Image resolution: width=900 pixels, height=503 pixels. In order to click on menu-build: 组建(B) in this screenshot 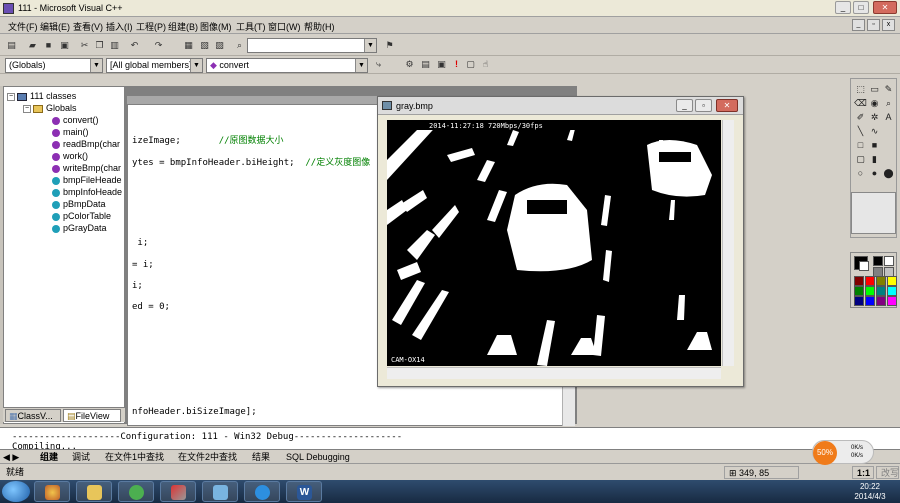, I will do `click(183, 26)`.